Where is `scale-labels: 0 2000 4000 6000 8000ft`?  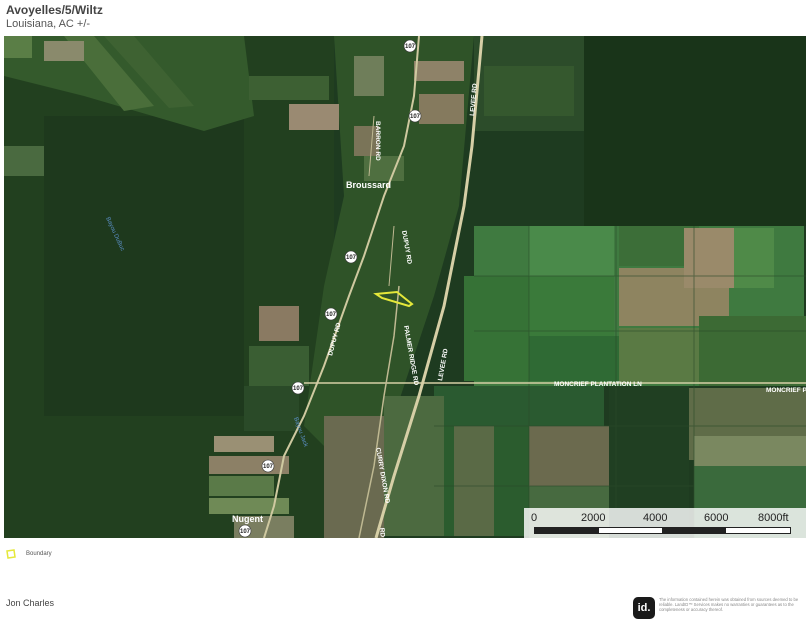 scale-labels: 0 2000 4000 6000 8000ft is located at coordinates (665, 518).